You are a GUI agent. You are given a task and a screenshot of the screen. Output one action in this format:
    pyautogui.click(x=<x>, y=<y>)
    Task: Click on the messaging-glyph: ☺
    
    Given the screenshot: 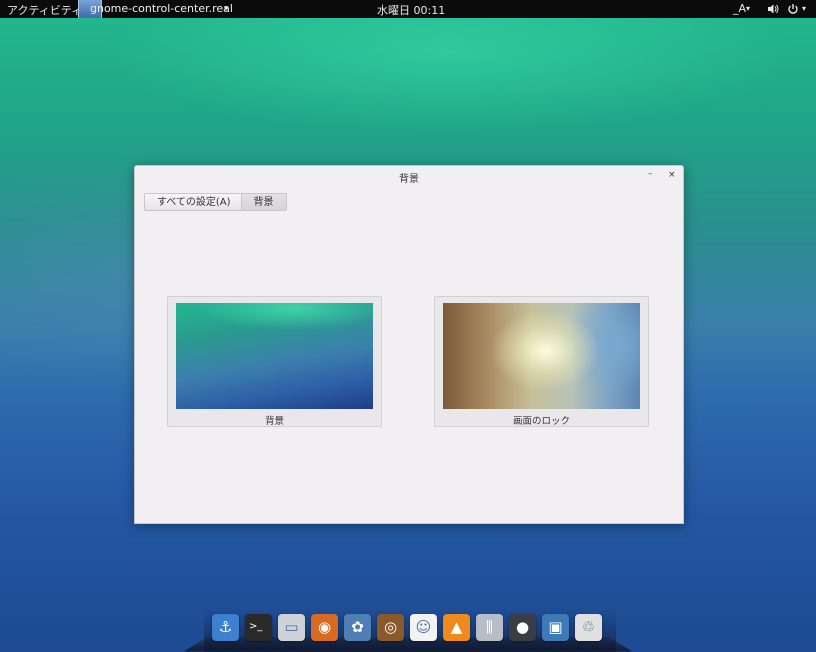 What is the action you would take?
    pyautogui.click(x=423, y=627)
    